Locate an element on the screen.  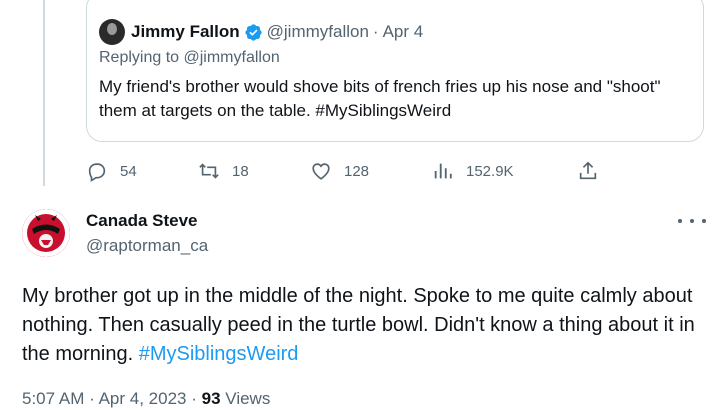
author-avatar is located at coordinates (46, 233).